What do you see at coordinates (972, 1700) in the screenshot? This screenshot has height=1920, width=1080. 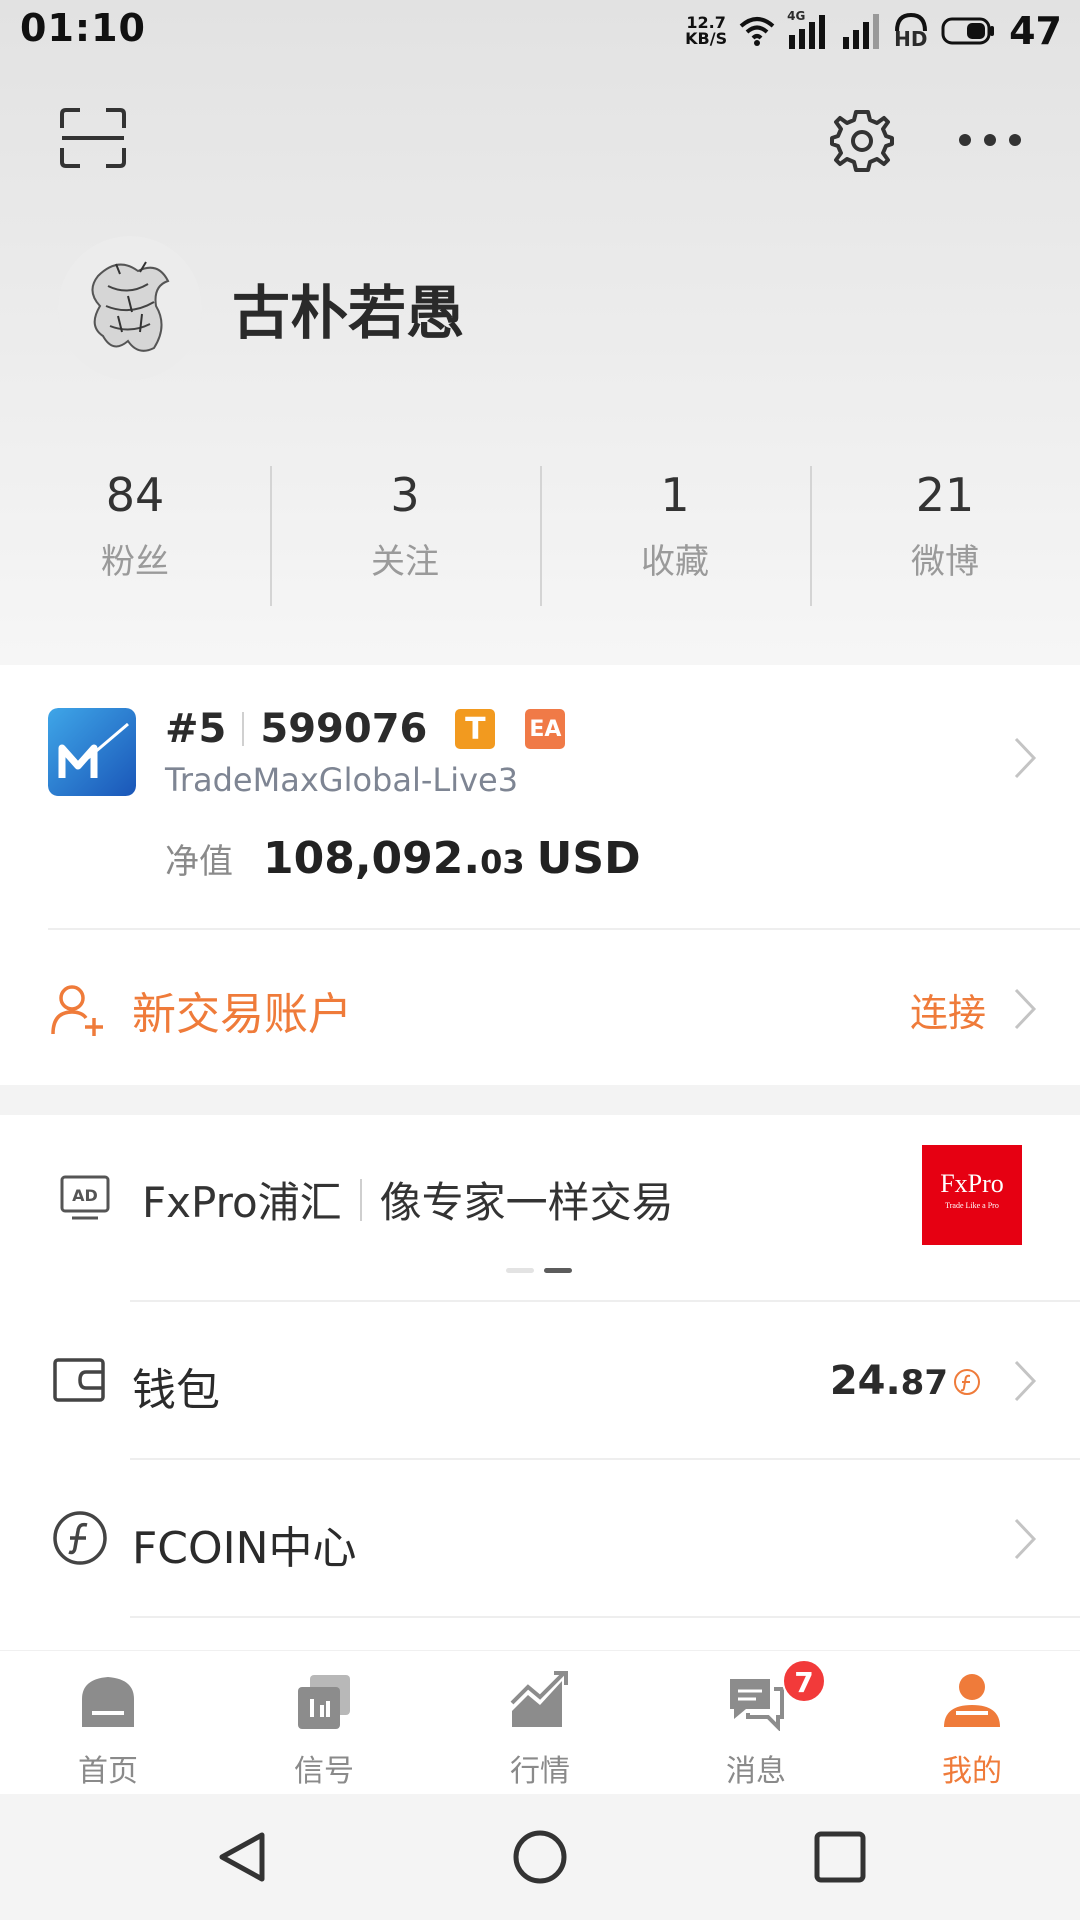 I see `profile-icon` at bounding box center [972, 1700].